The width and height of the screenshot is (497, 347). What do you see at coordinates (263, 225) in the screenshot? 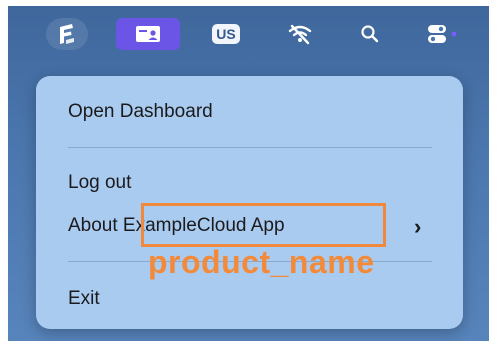
I see `product-name-highlight` at bounding box center [263, 225].